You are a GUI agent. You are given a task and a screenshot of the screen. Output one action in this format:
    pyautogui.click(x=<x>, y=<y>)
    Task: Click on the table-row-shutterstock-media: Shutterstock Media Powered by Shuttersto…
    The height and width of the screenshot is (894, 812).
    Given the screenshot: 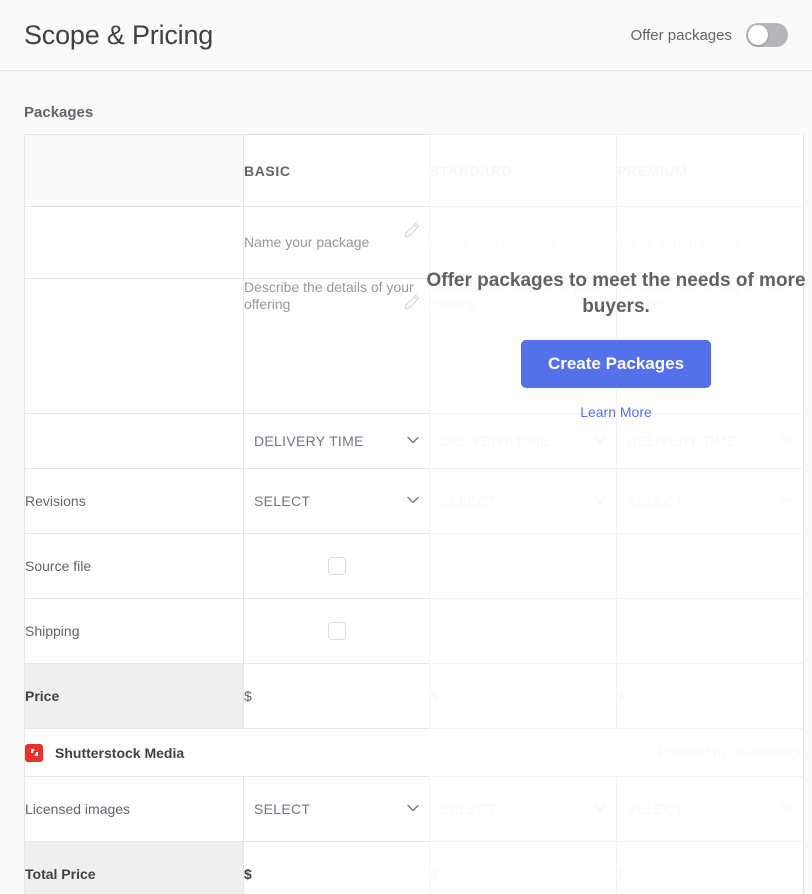 What is the action you would take?
    pyautogui.click(x=414, y=752)
    